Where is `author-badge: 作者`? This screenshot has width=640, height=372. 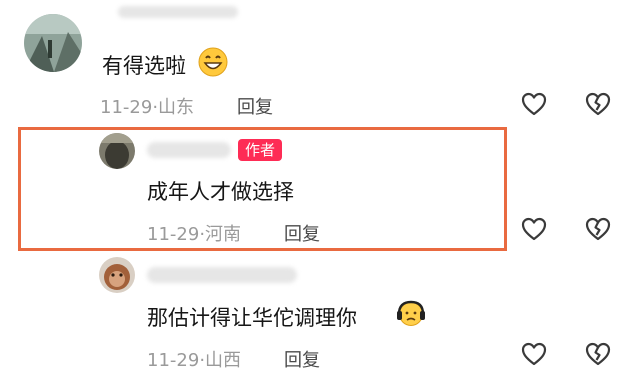
author-badge: 作者 is located at coordinates (260, 150).